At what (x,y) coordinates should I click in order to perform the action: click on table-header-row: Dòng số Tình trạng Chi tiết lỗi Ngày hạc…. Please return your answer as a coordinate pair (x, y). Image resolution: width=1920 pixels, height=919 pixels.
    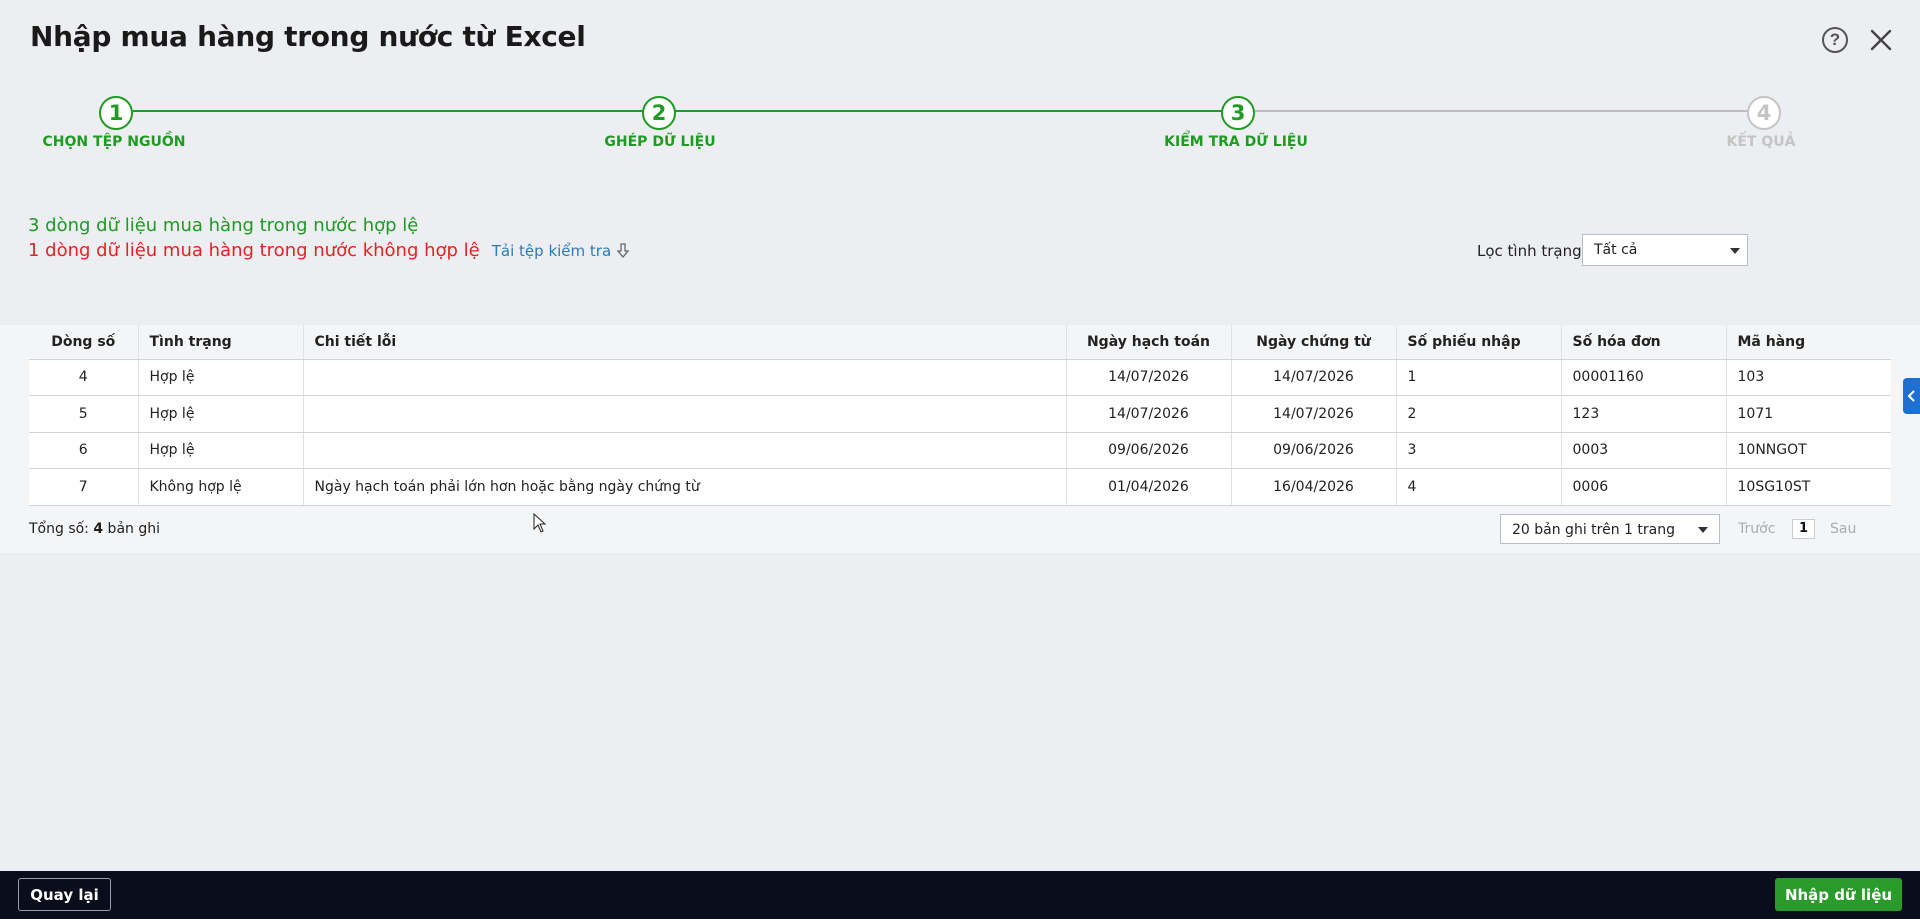
    Looking at the image, I should click on (960, 342).